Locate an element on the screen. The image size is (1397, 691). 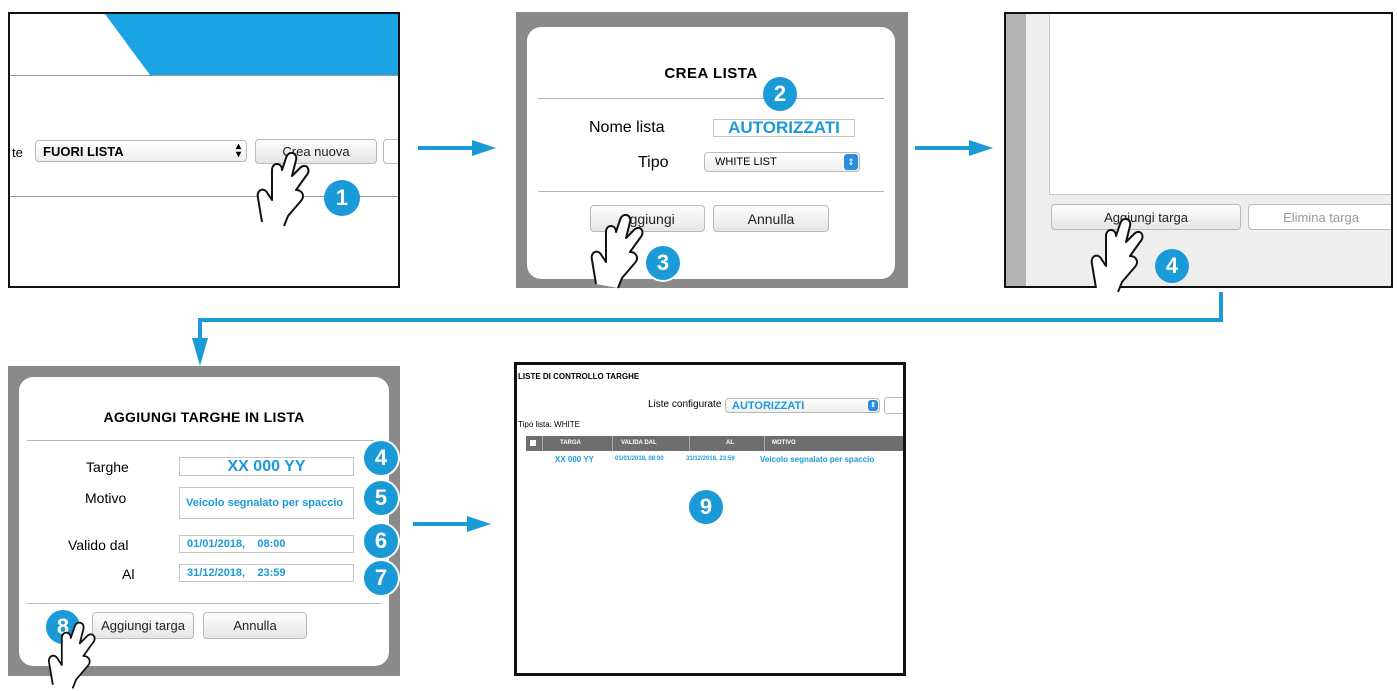
column-header: TARGA is located at coordinates (570, 443).